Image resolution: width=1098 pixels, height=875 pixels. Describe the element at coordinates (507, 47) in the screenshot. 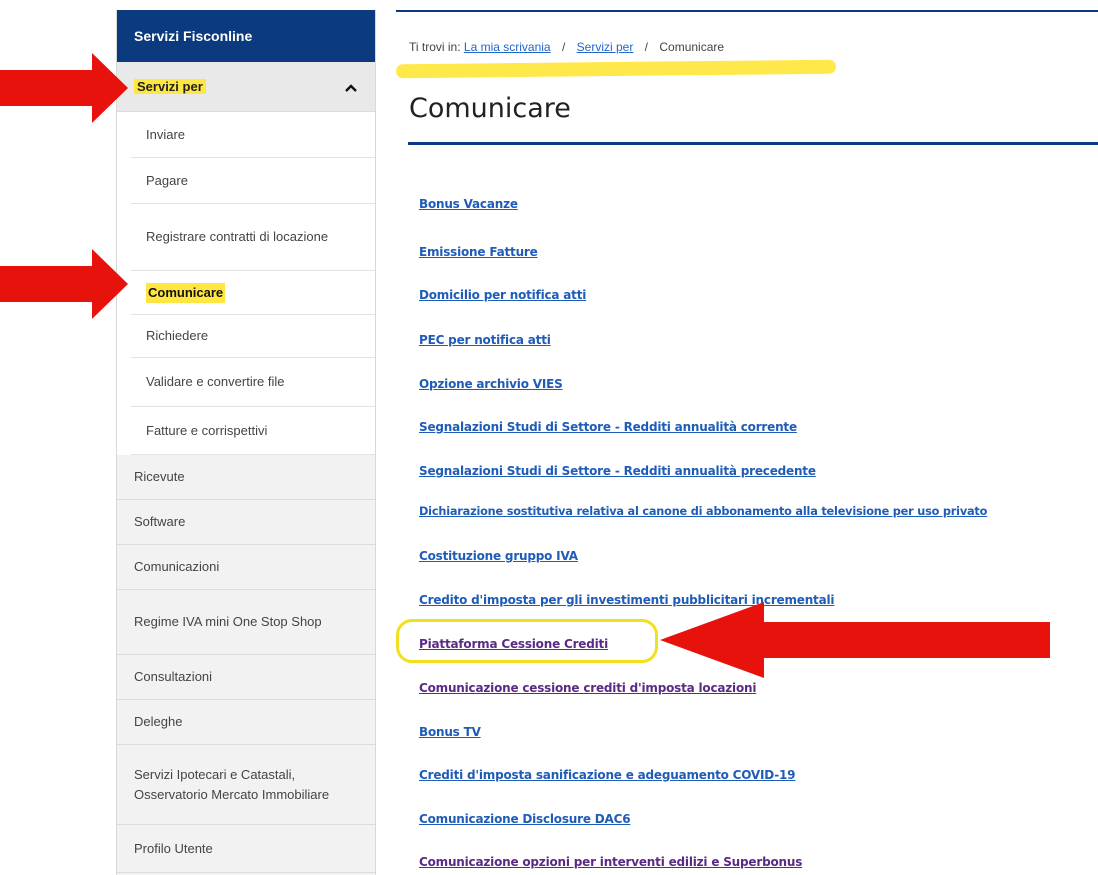

I see `breadcrumb-link-scrivania: La mia scrivania` at that location.